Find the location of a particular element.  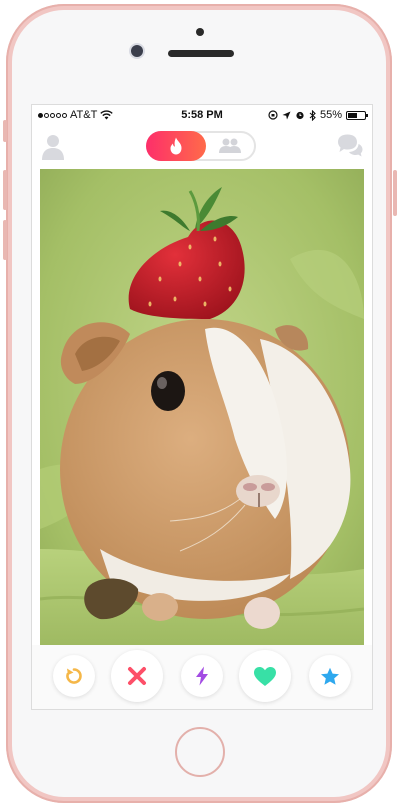

boost-button is located at coordinates (202, 676).